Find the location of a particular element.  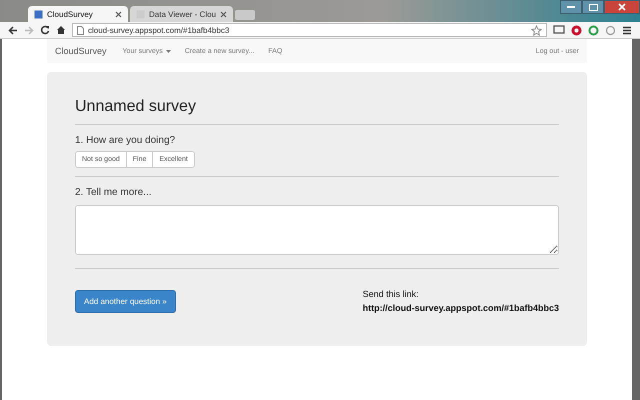

close-window-button is located at coordinates (622, 7).